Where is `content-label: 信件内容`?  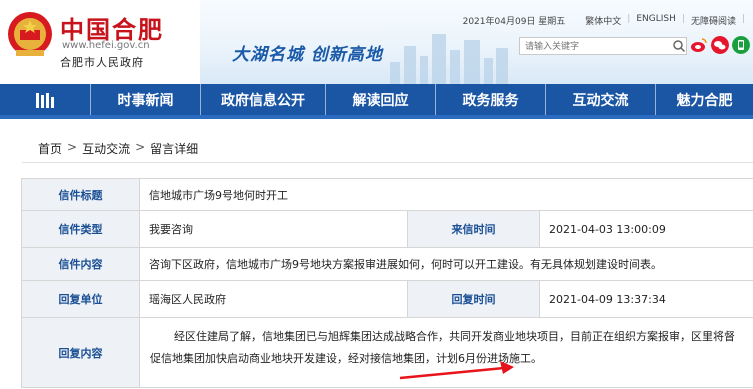 content-label: 信件内容 is located at coordinates (80, 264).